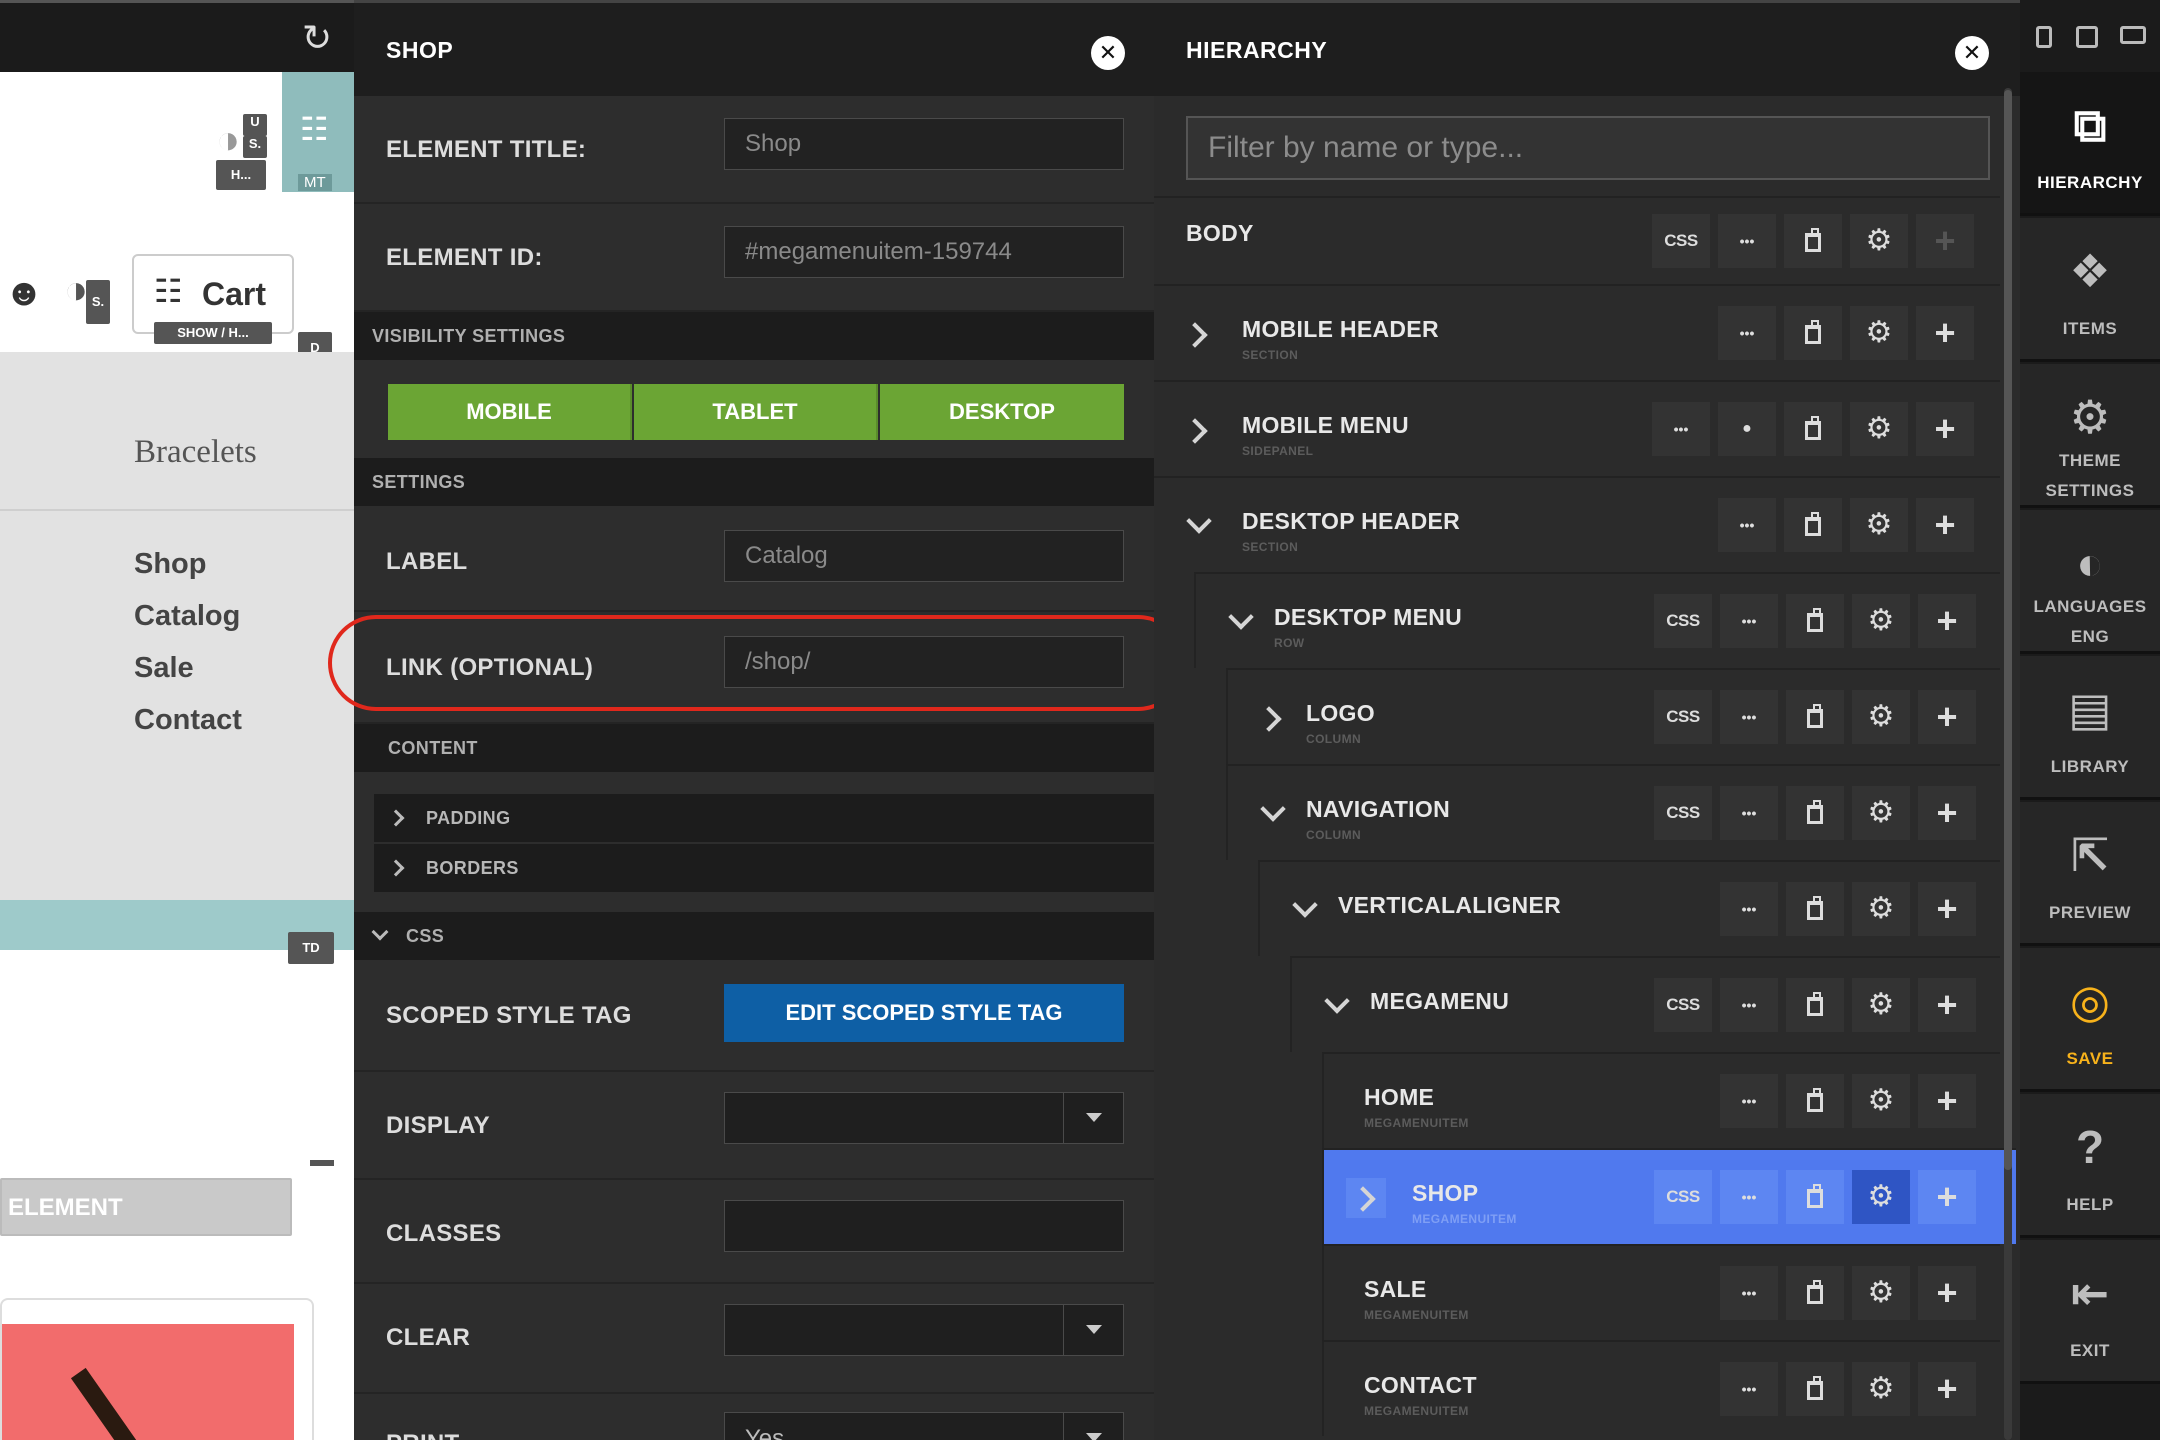  I want to click on element-title-input, so click(924, 144).